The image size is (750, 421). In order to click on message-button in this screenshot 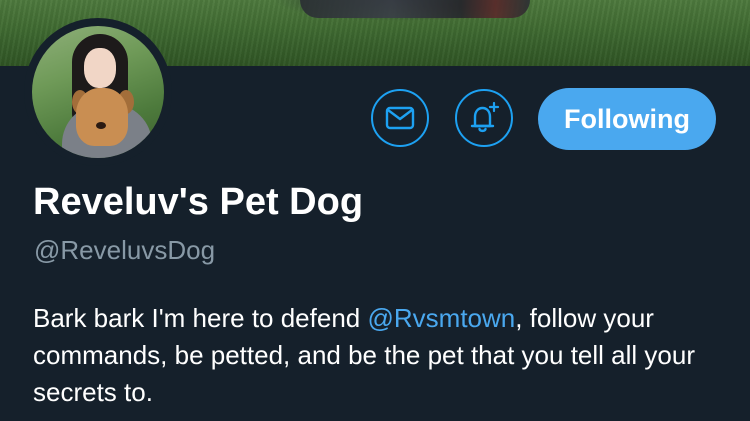, I will do `click(400, 118)`.